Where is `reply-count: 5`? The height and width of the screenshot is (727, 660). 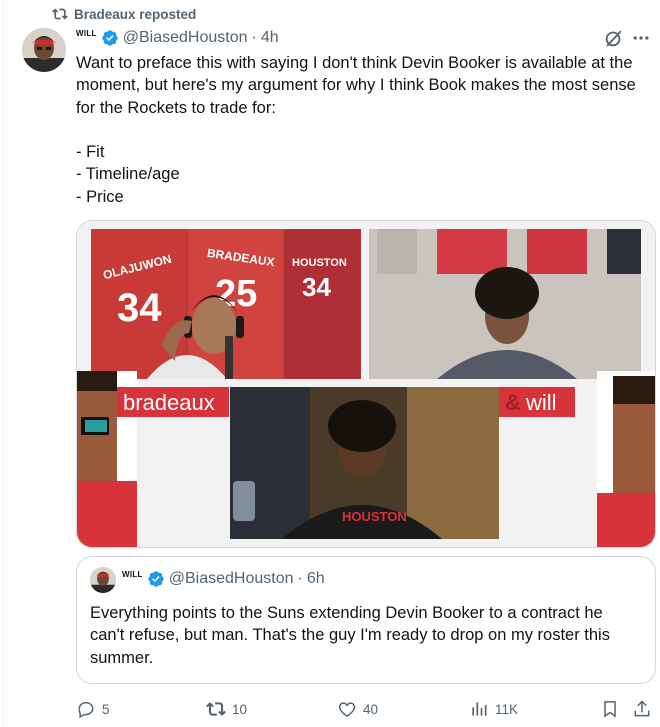 reply-count: 5 is located at coordinates (106, 709).